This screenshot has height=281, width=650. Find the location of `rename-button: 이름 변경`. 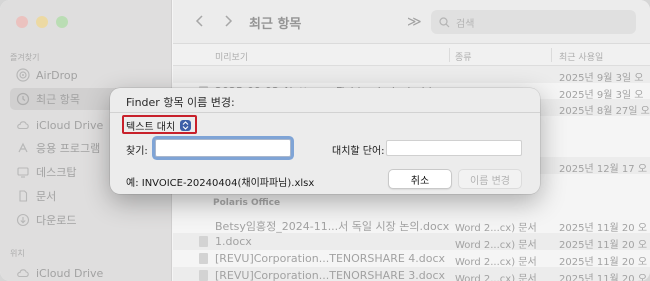

rename-button: 이름 변경 is located at coordinates (490, 179).